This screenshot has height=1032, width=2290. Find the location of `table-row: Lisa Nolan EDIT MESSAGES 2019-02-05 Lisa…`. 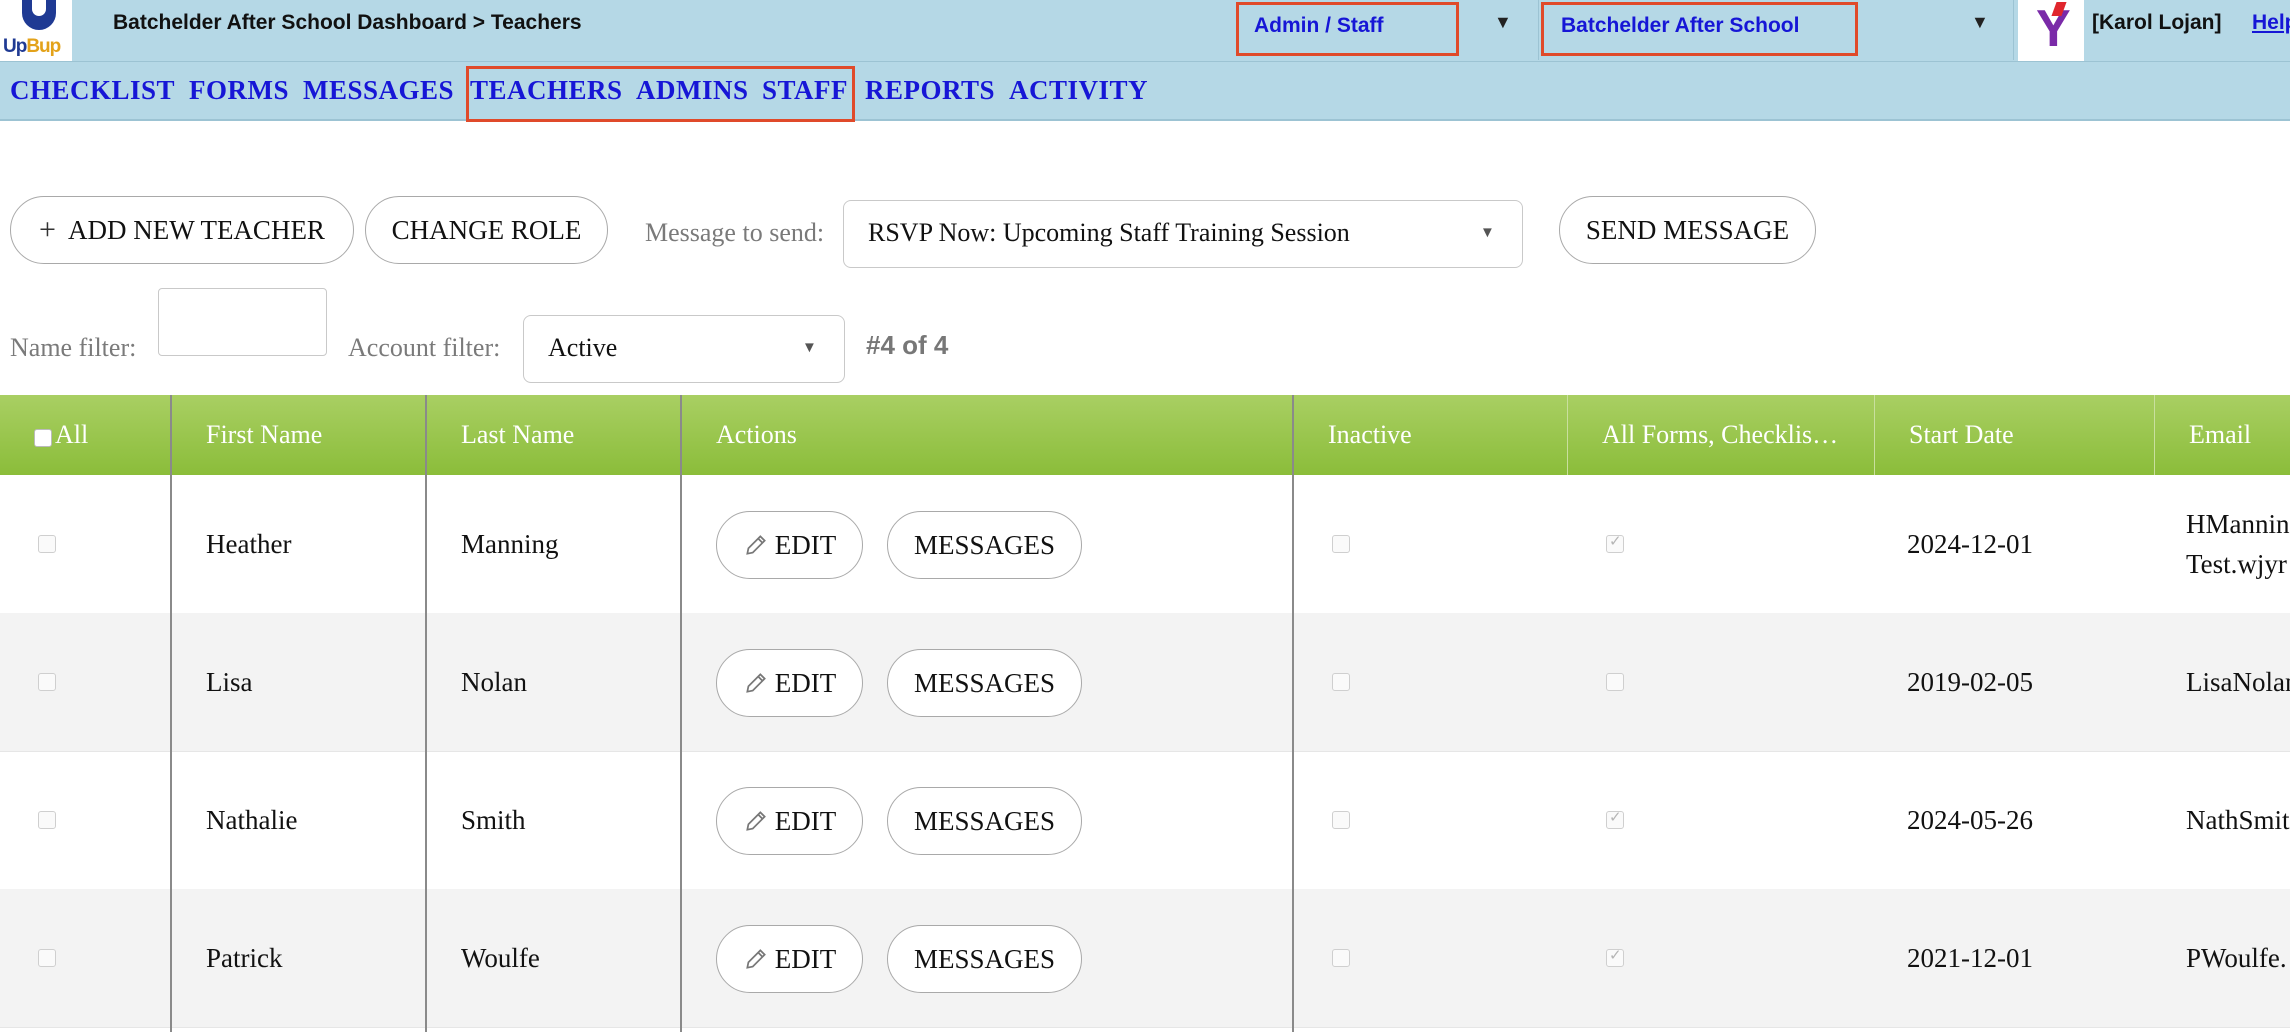

table-row: Lisa Nolan EDIT MESSAGES 2019-02-05 Lisa… is located at coordinates (1145, 682).